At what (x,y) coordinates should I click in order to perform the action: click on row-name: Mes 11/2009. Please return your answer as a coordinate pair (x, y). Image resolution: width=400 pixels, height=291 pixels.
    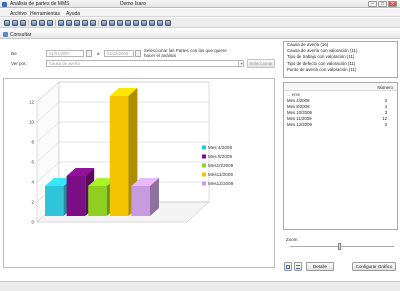
    Looking at the image, I should click on (299, 118).